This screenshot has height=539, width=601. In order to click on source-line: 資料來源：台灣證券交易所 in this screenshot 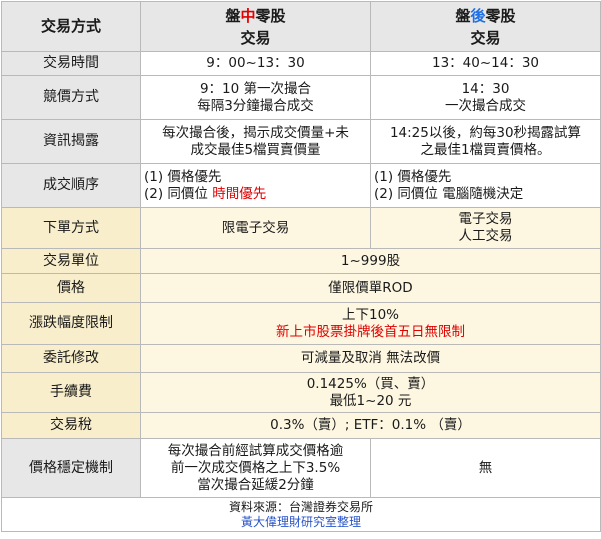, I will do `click(300, 506)`.